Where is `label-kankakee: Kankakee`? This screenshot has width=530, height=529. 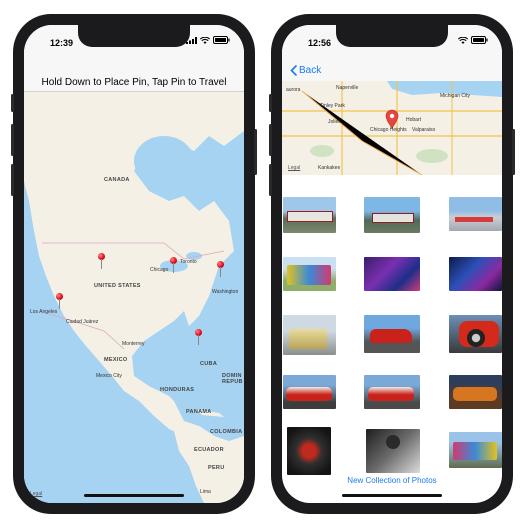
label-kankakee: Kankakee is located at coordinates (329, 168).